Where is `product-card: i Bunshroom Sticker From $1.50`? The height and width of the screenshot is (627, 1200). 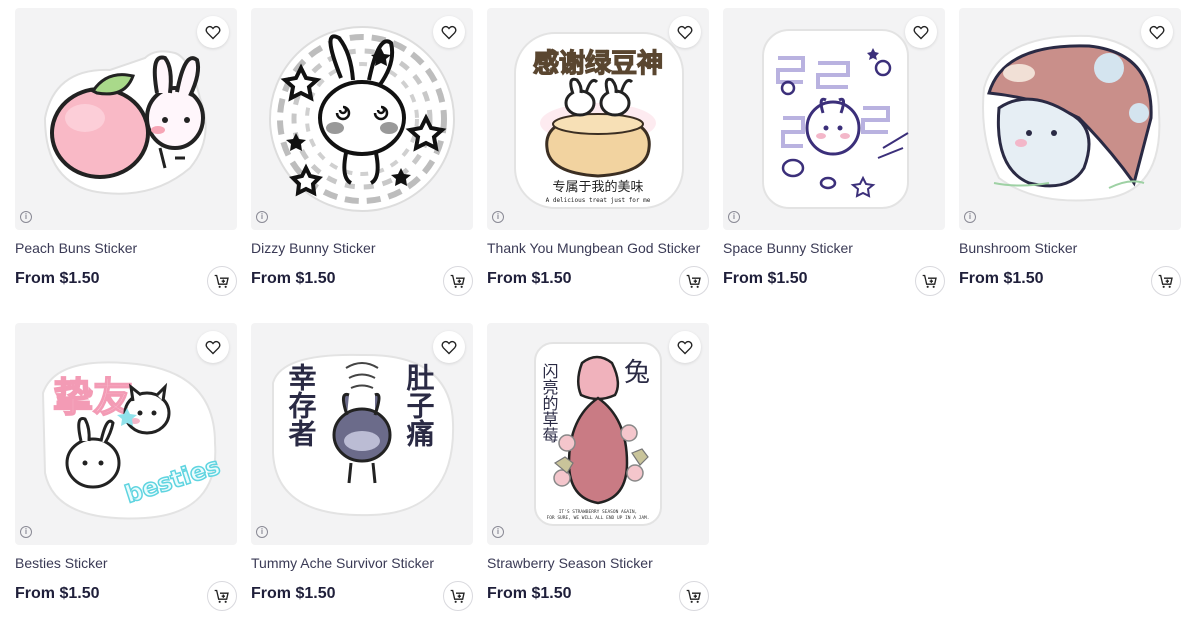 product-card: i Bunshroom Sticker From $1.50 is located at coordinates (1070, 158).